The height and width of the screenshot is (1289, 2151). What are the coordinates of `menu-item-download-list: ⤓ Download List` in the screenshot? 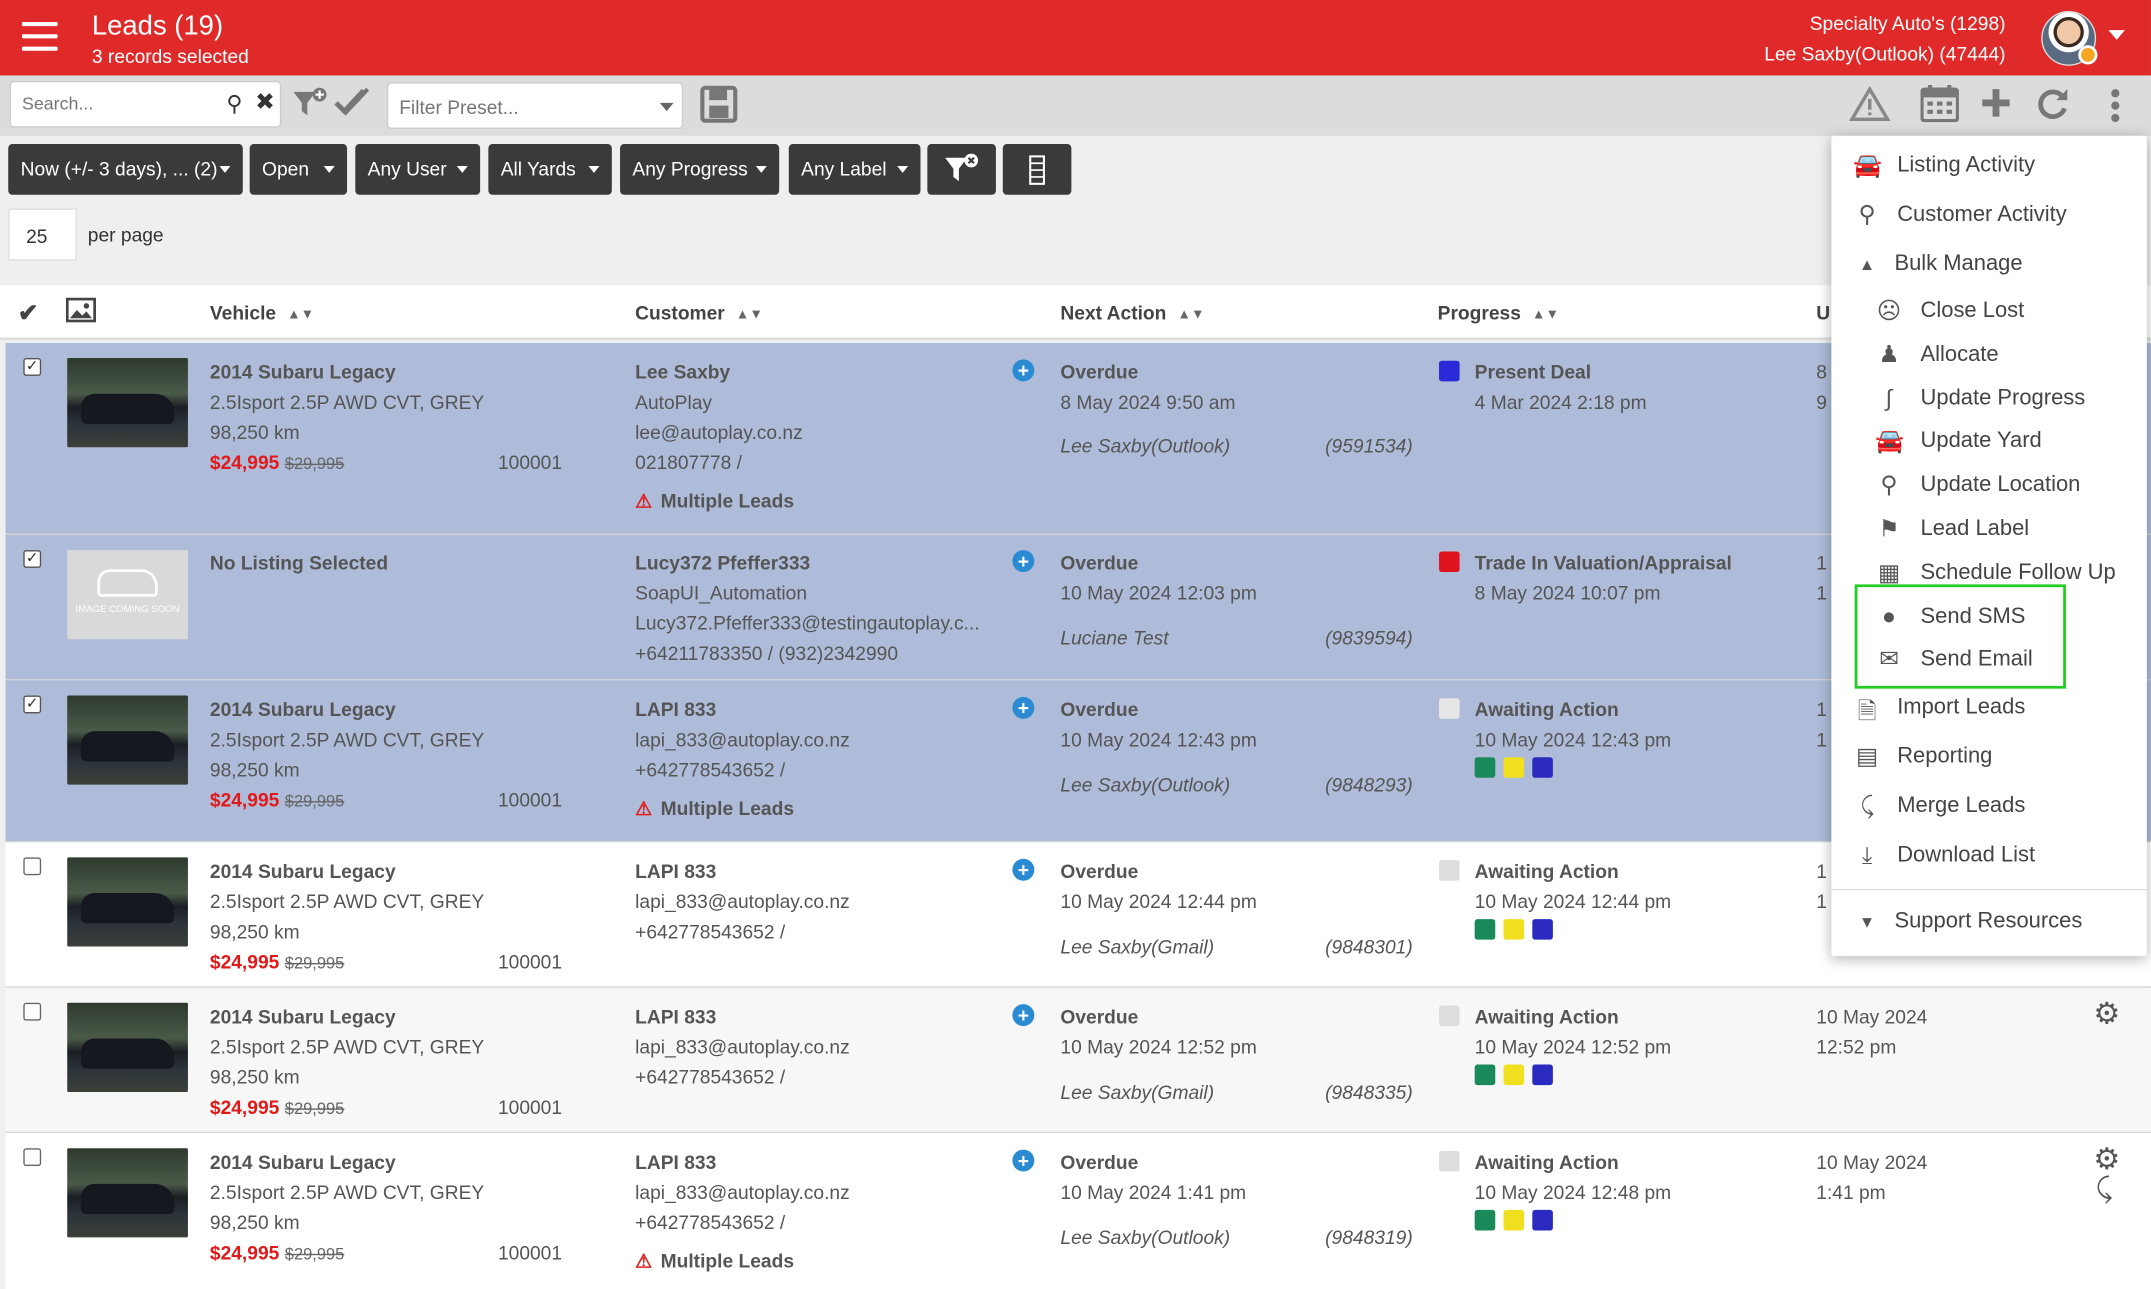 It's located at (1989, 857).